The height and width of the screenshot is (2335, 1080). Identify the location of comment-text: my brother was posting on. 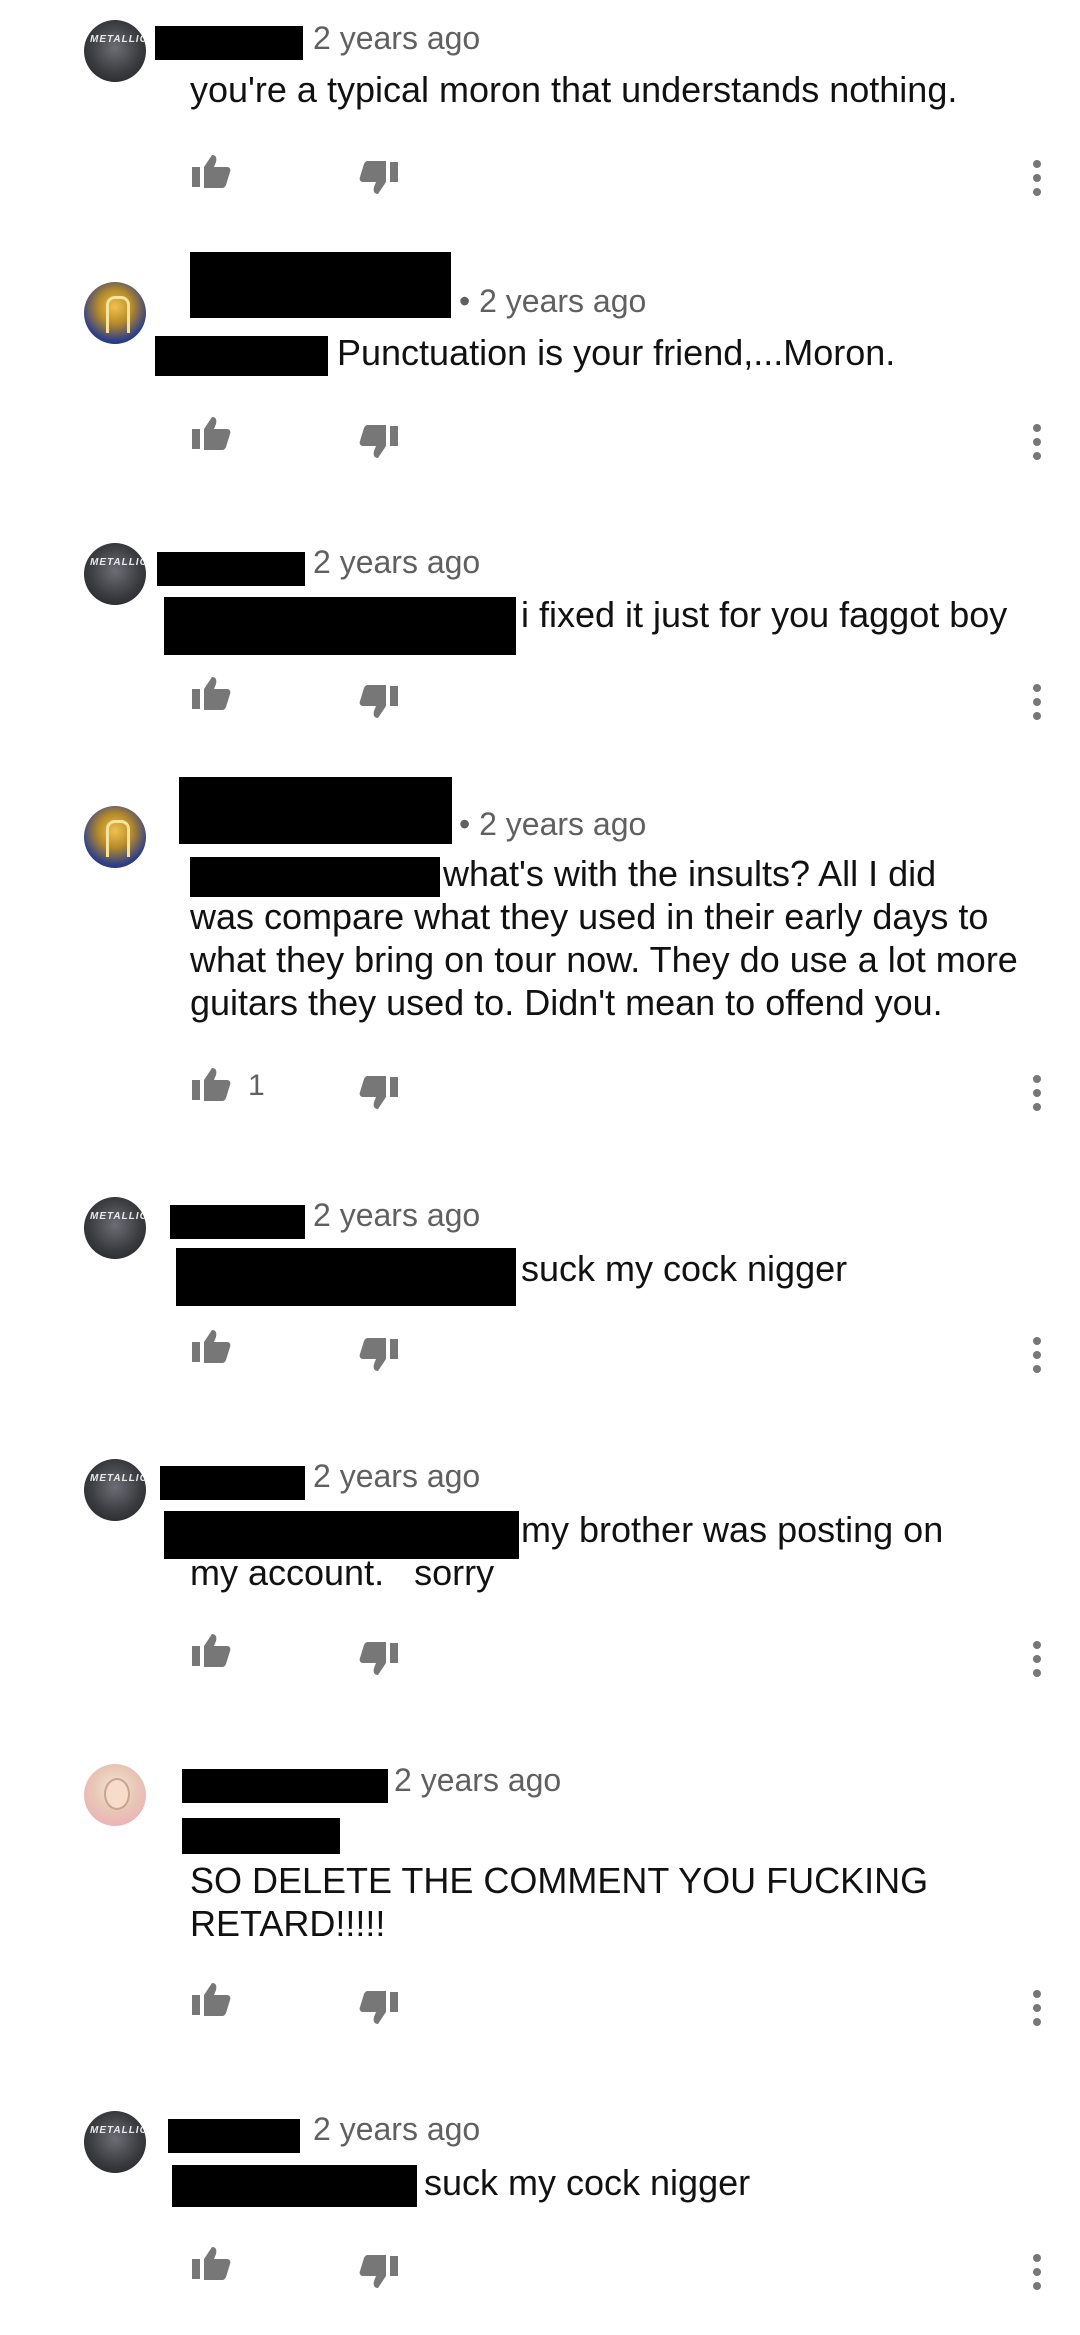
(732, 1529).